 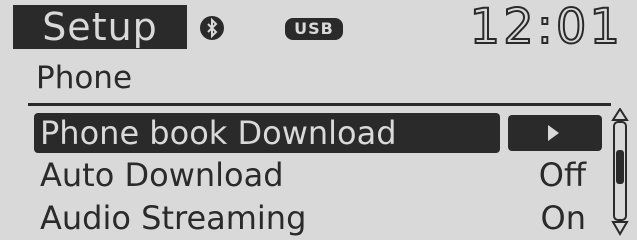 I want to click on scroll-up-arrow-icon, so click(x=620, y=114).